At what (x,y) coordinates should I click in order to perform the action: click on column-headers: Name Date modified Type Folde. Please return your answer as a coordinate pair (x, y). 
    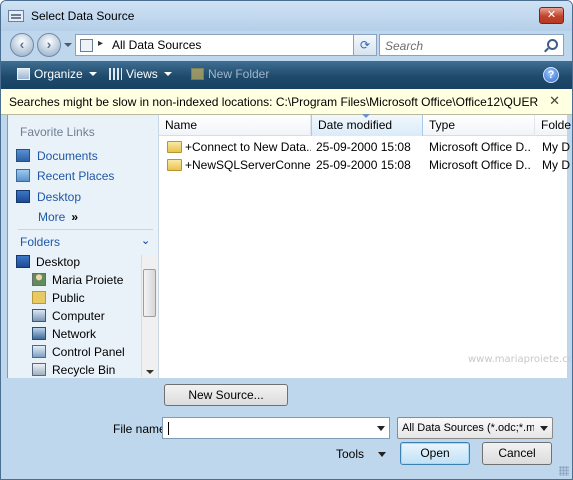
    Looking at the image, I should click on (365, 125).